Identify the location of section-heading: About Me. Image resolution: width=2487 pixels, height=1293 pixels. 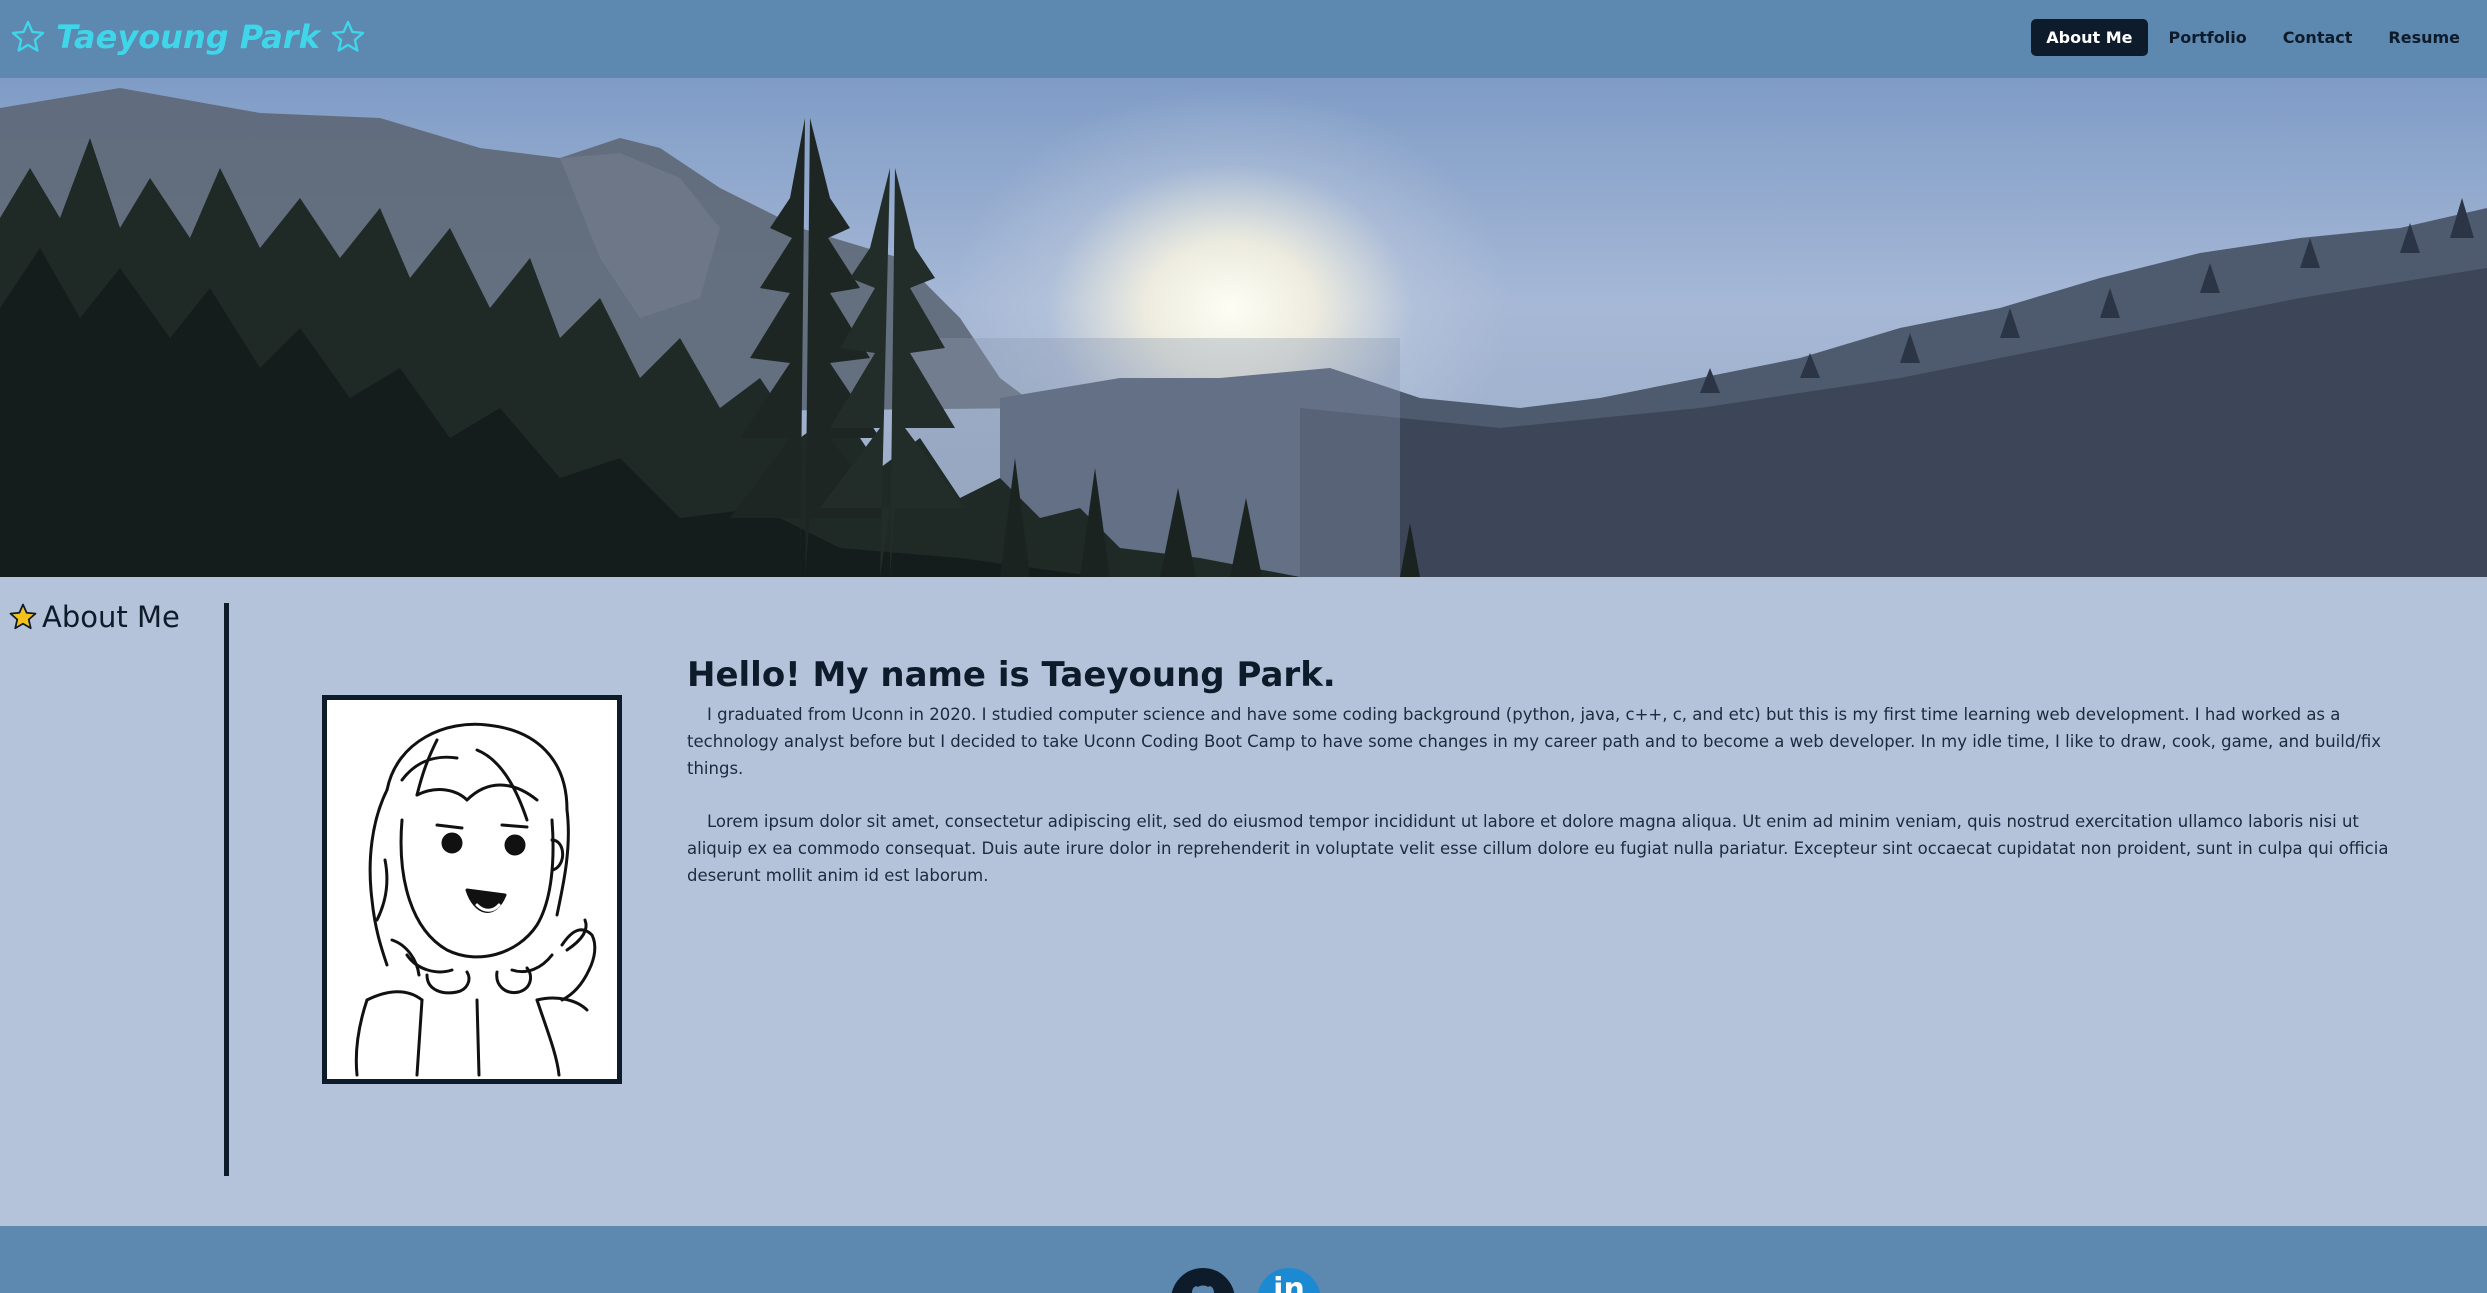
(94, 617).